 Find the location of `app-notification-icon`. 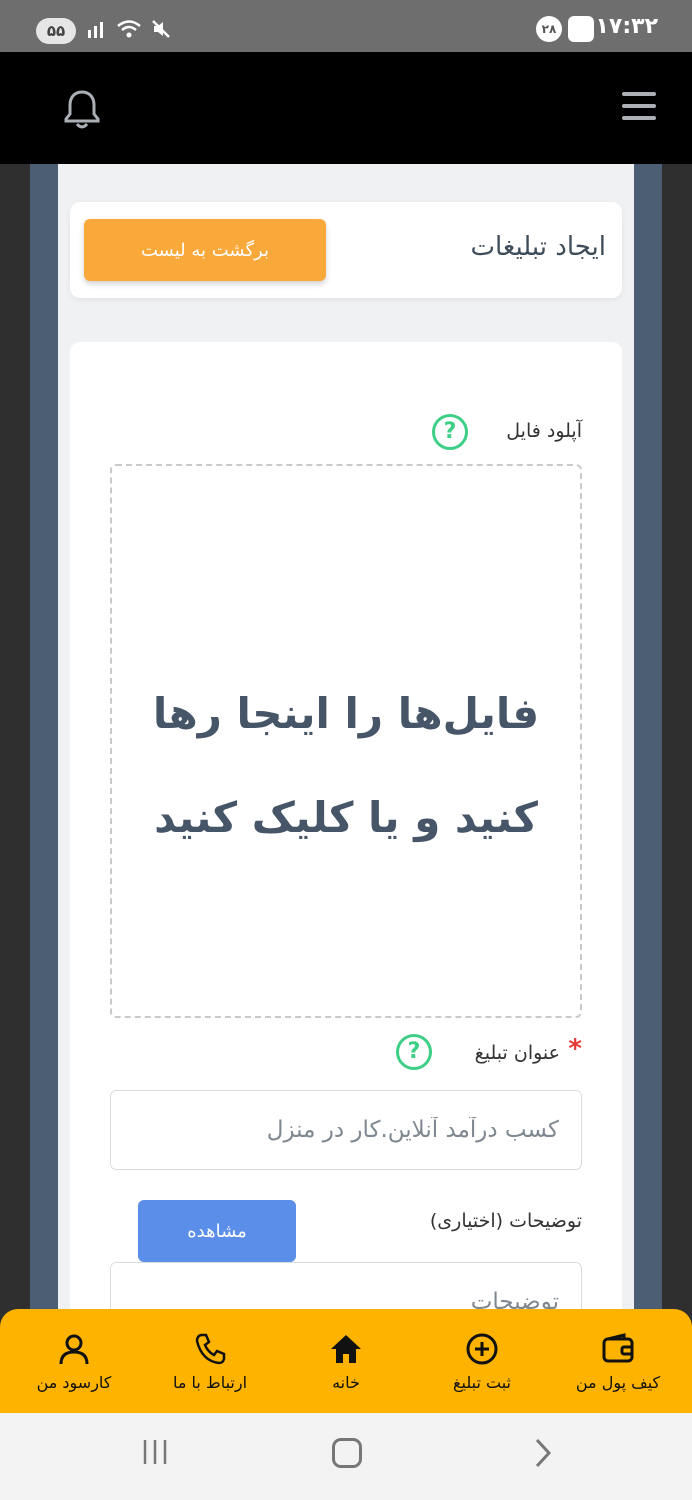

app-notification-icon is located at coordinates (581, 29).